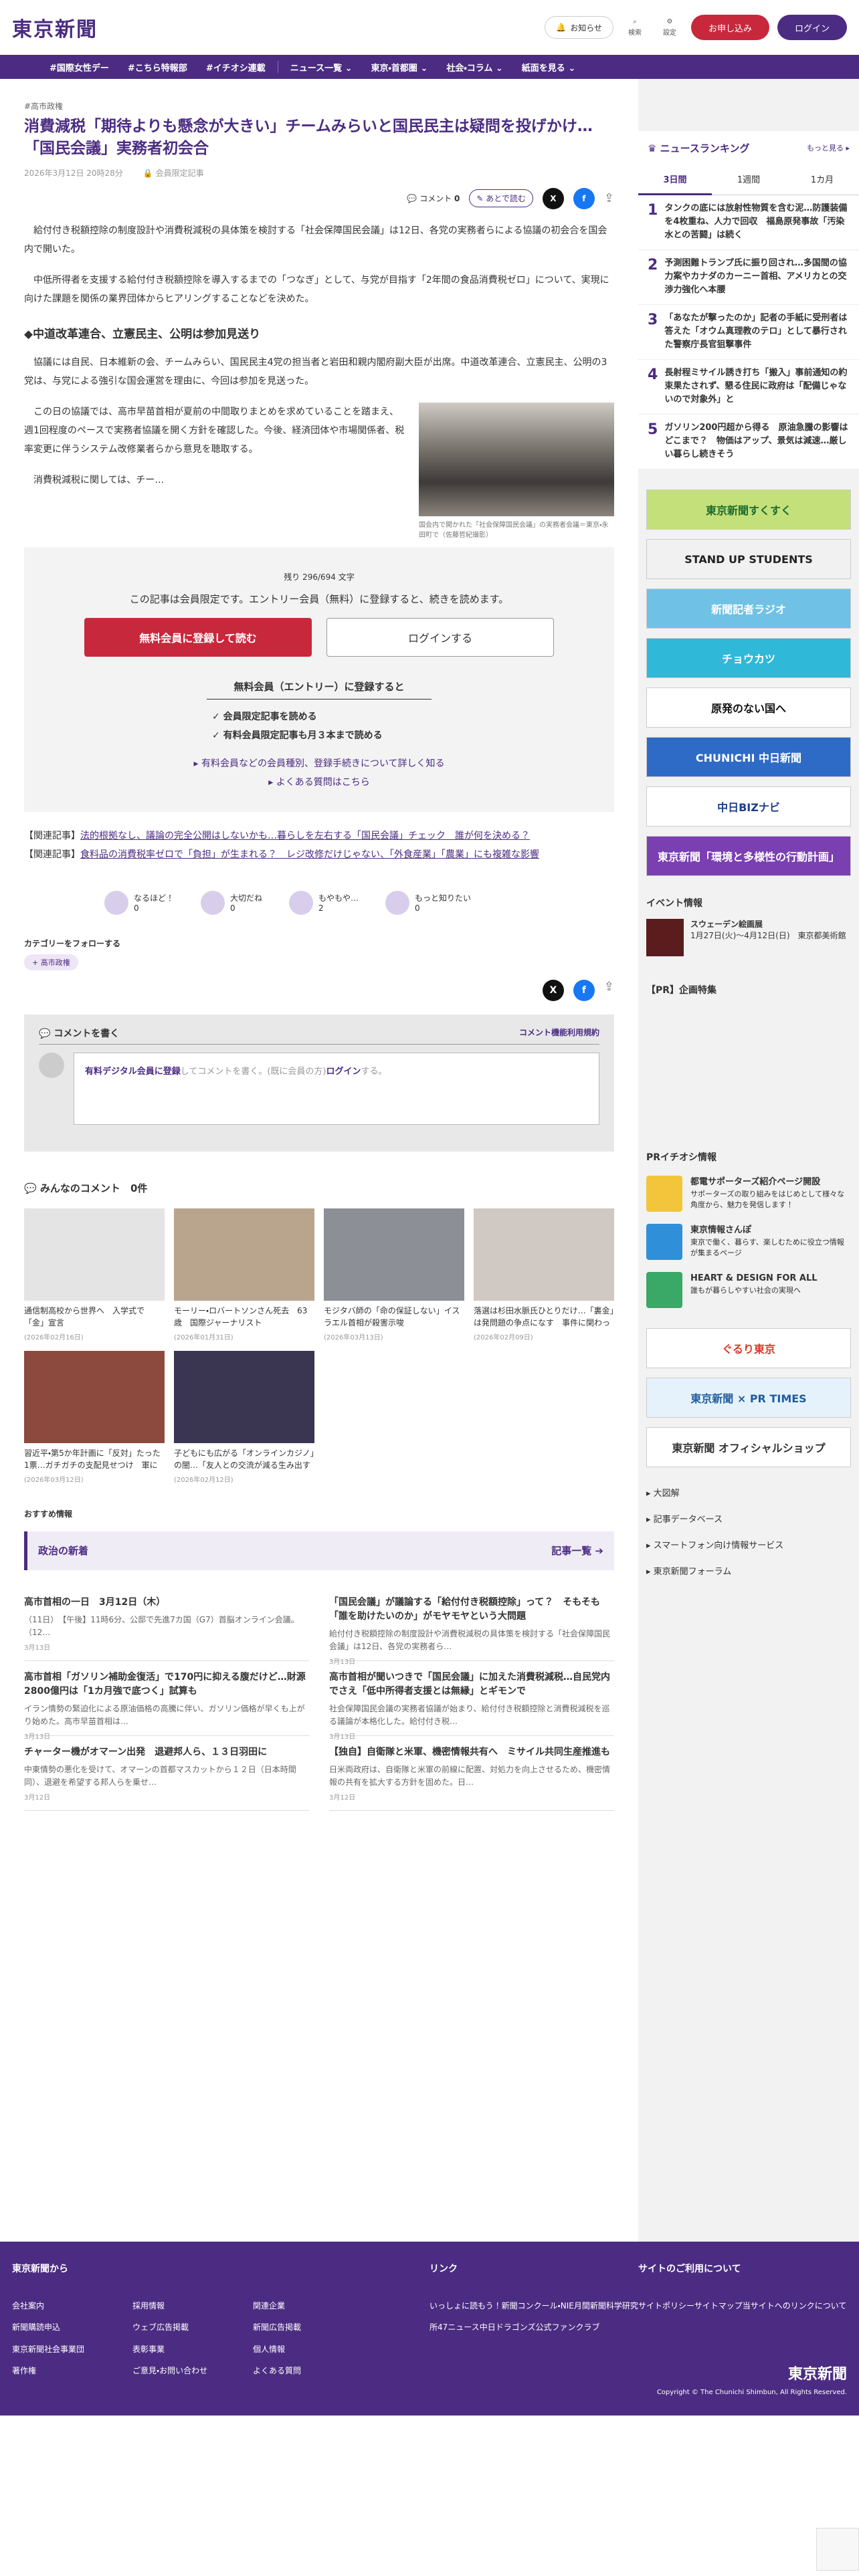 This screenshot has width=859, height=2576. What do you see at coordinates (475, 67) in the screenshot?
I see `nav-item: 社会・コラム ⌄` at bounding box center [475, 67].